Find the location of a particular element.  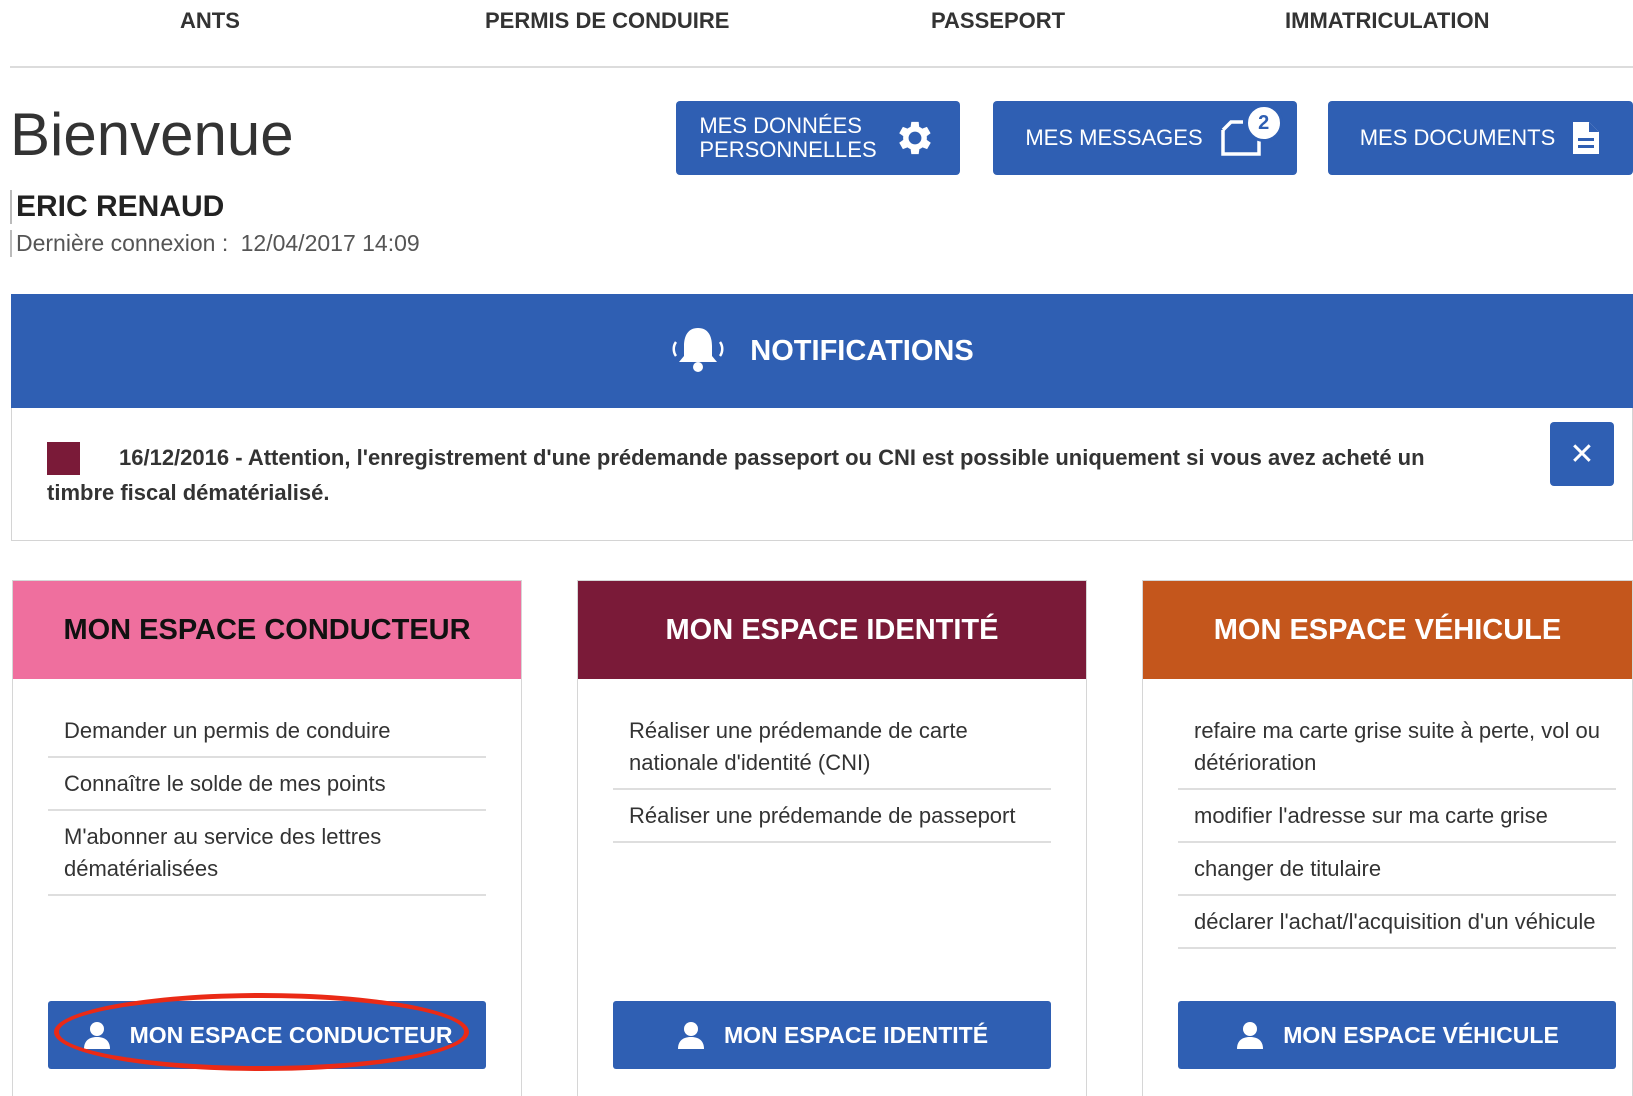

close-notification-button: ✕ is located at coordinates (1582, 454).